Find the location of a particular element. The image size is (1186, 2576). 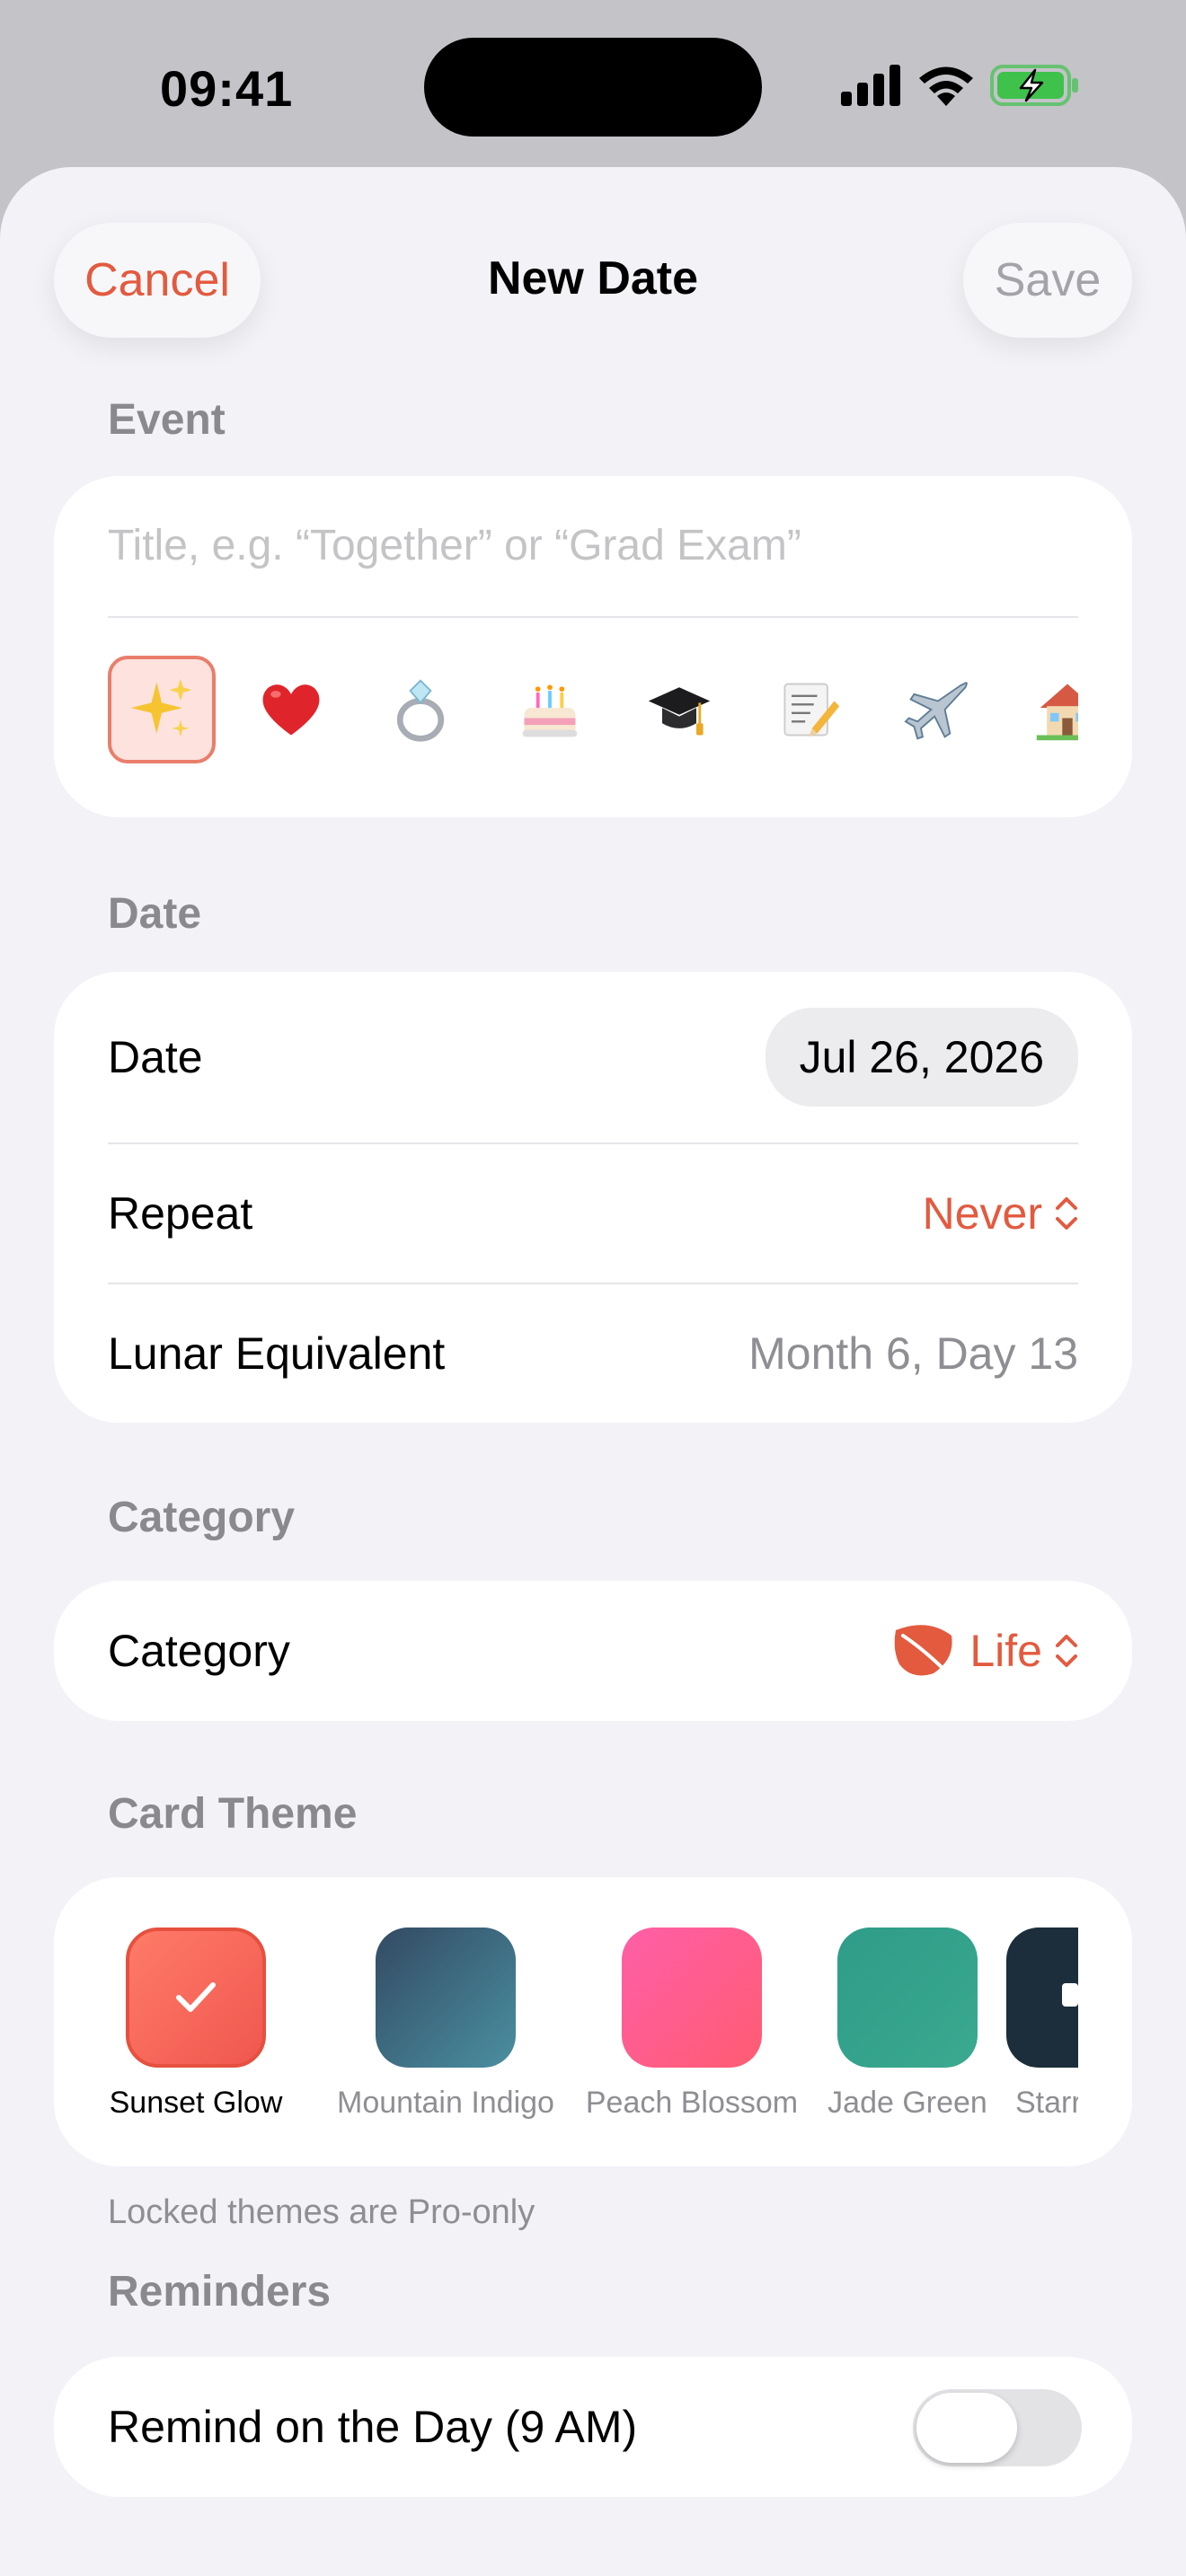

status-time: 09:41 is located at coordinates (227, 88).